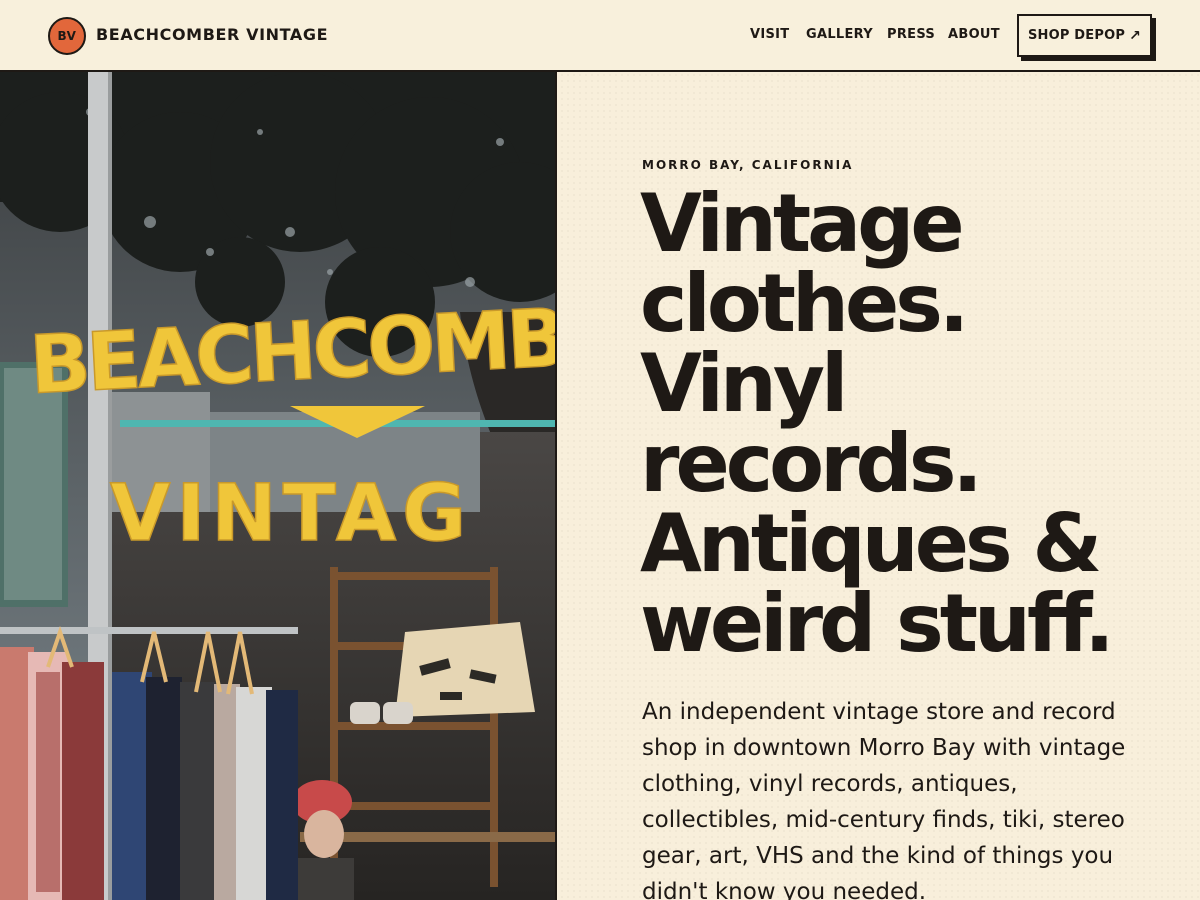 Image resolution: width=1200 pixels, height=900 pixels. What do you see at coordinates (974, 34) in the screenshot?
I see `nav-about: ABOUT` at bounding box center [974, 34].